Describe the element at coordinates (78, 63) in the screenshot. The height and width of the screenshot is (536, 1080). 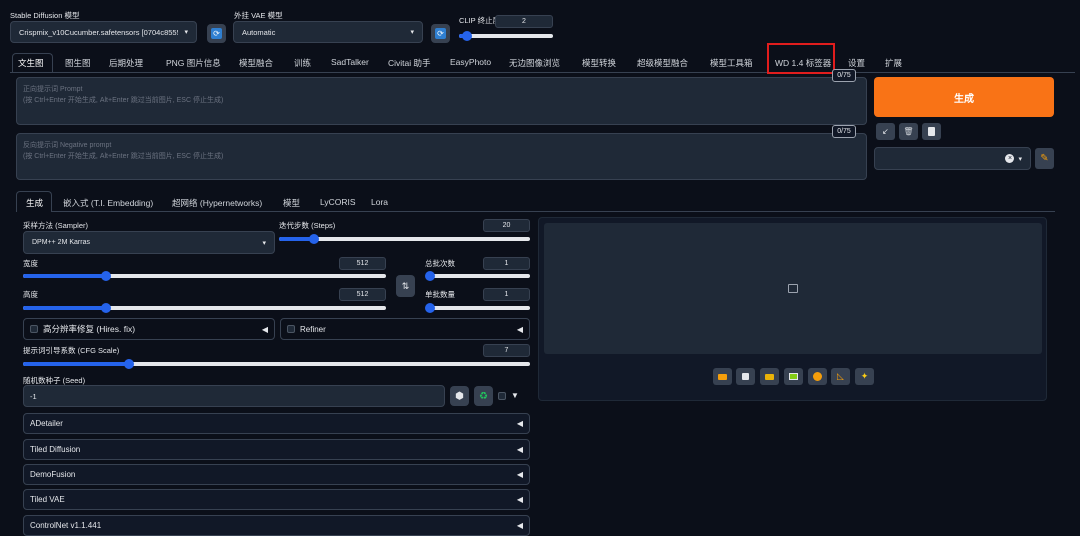
I see `tab-img2img: 图生图` at that location.